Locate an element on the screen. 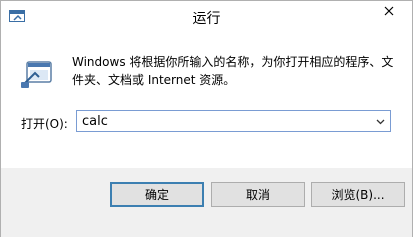 This screenshot has height=240, width=413. run-icon is located at coordinates (38, 74).